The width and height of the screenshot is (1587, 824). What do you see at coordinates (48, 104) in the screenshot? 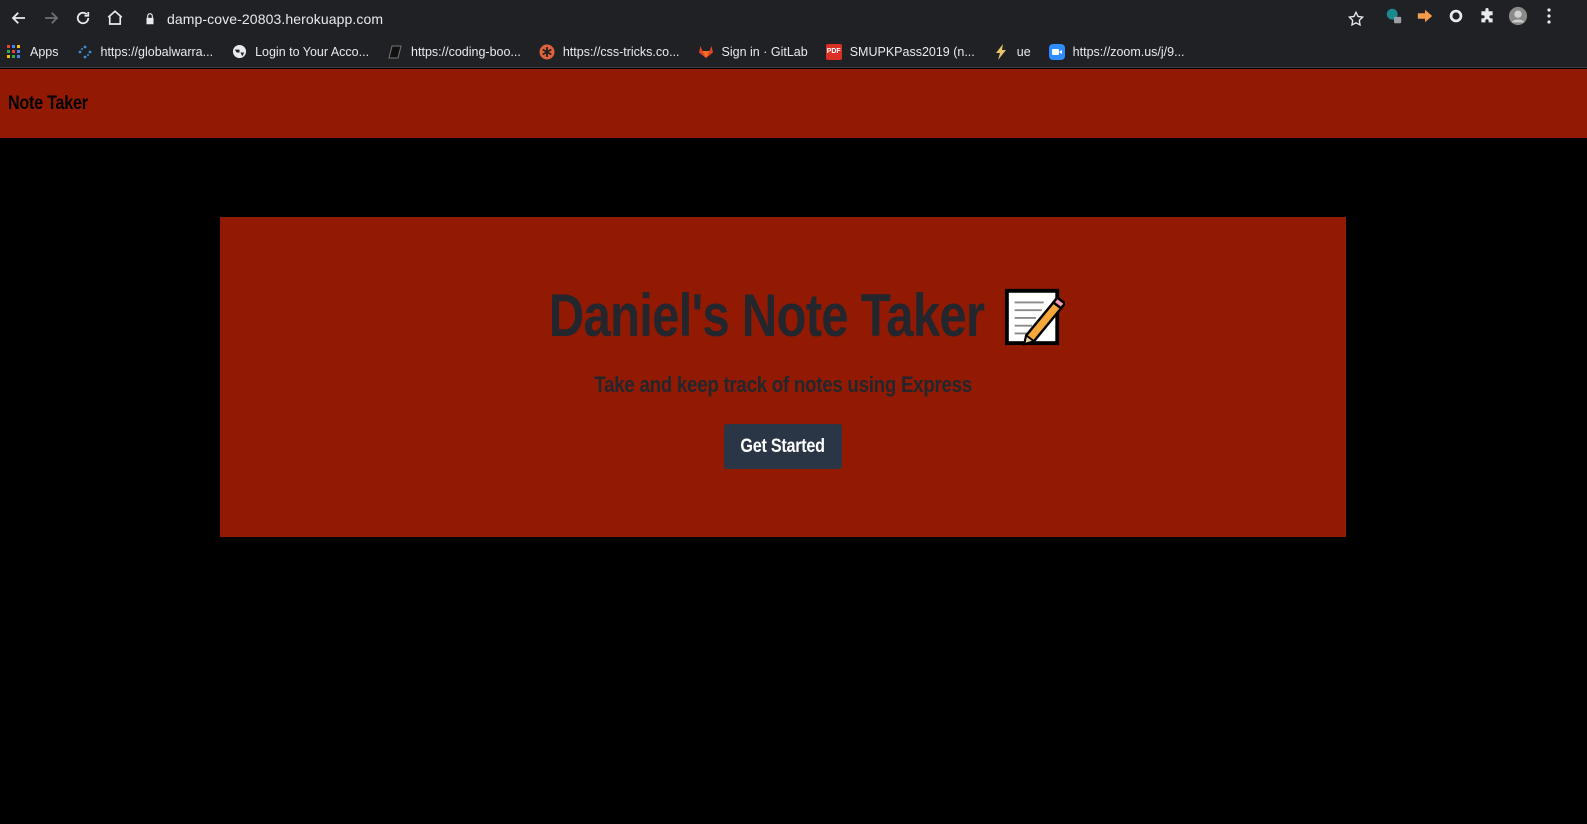
I see `navbar-brand: Note Taker` at bounding box center [48, 104].